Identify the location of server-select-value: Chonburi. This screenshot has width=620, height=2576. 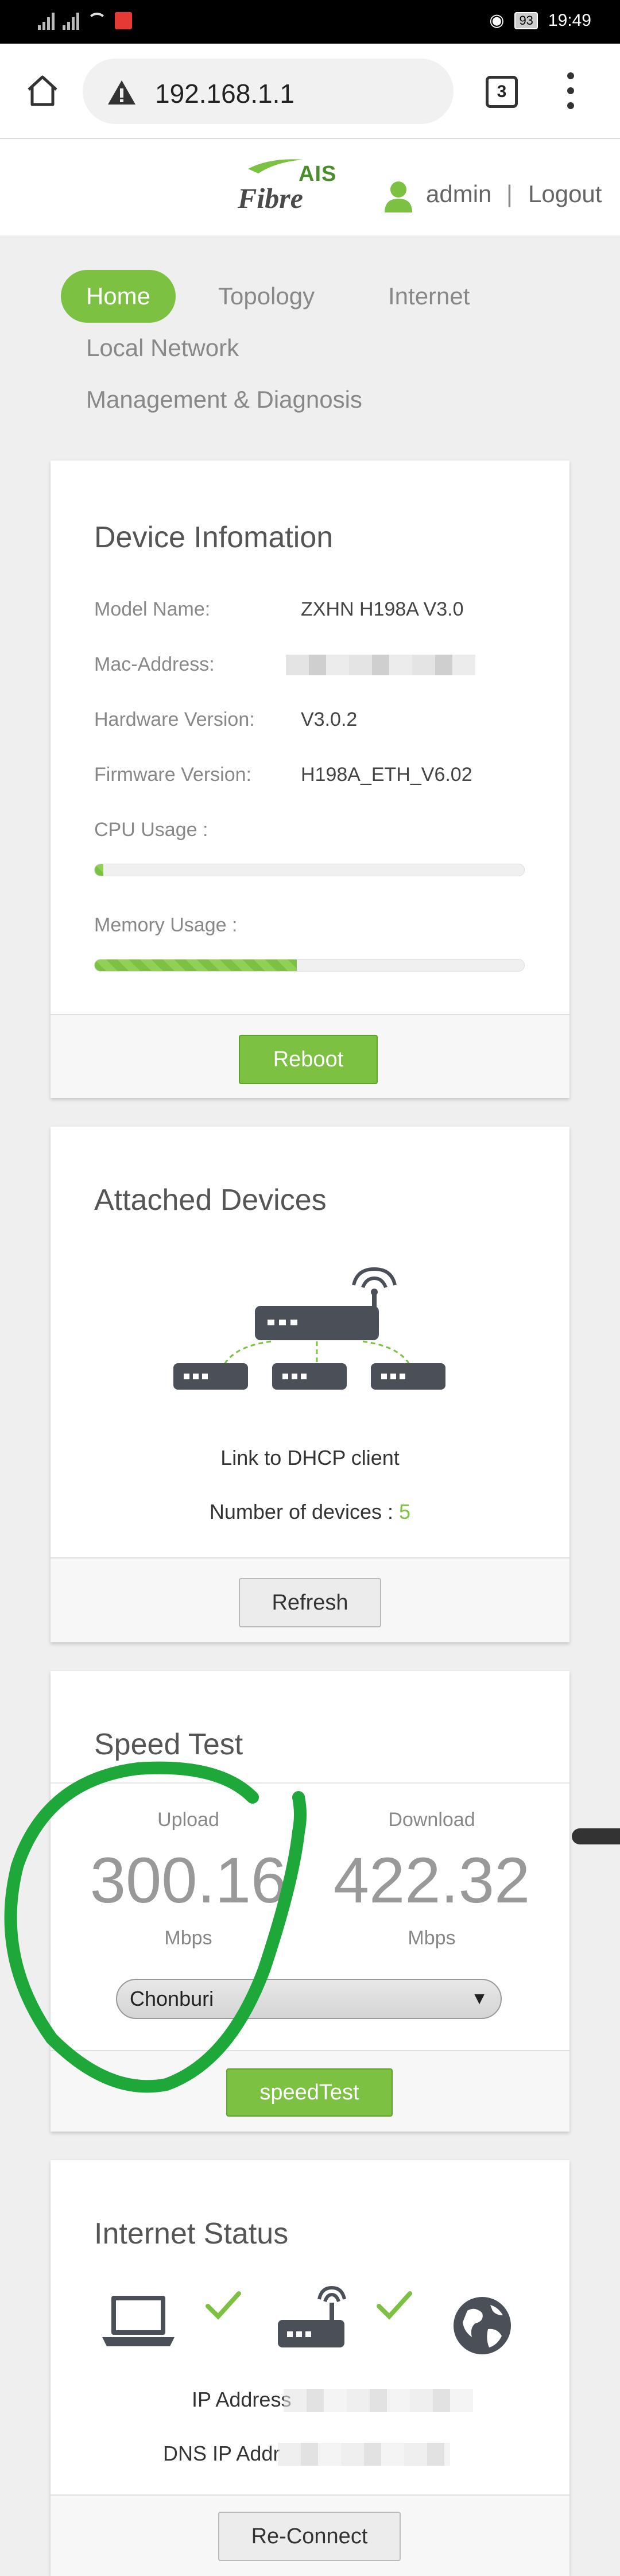
(172, 1998).